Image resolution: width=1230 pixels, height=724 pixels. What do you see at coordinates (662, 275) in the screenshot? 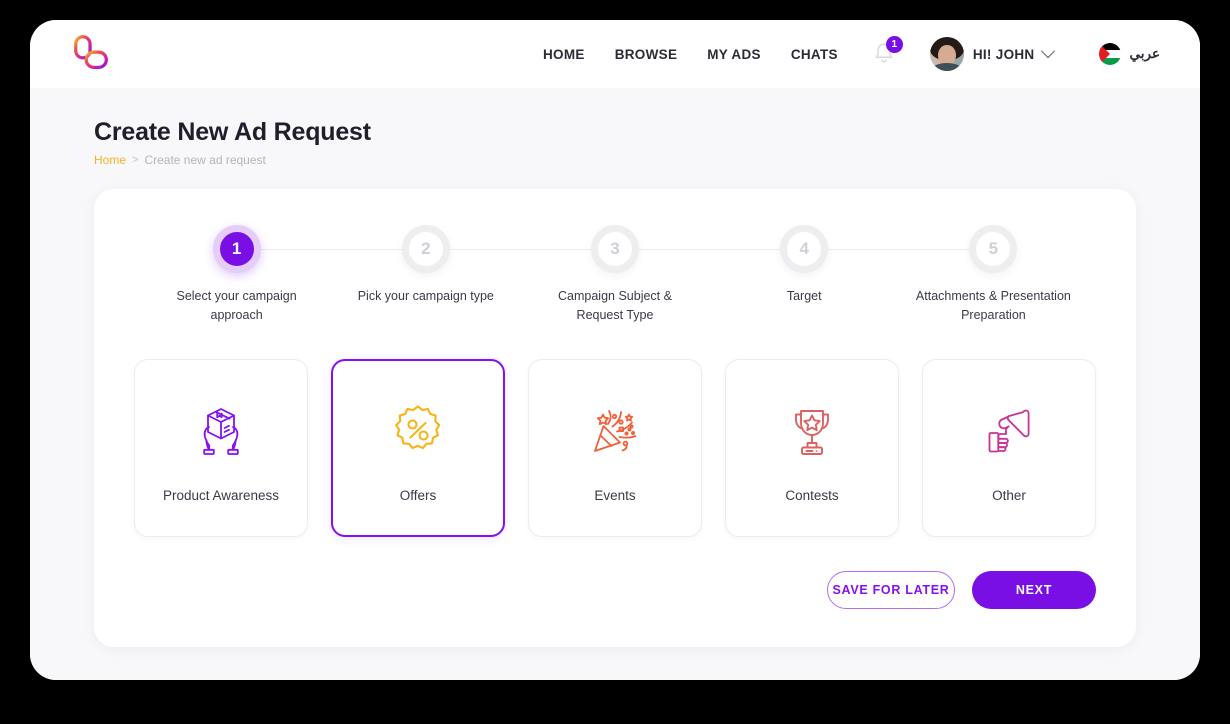
I see `step-3: 3 Campaign Subject & Request Type` at bounding box center [662, 275].